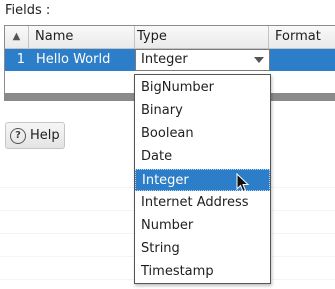  I want to click on dropdown-option: Binary, so click(202, 111).